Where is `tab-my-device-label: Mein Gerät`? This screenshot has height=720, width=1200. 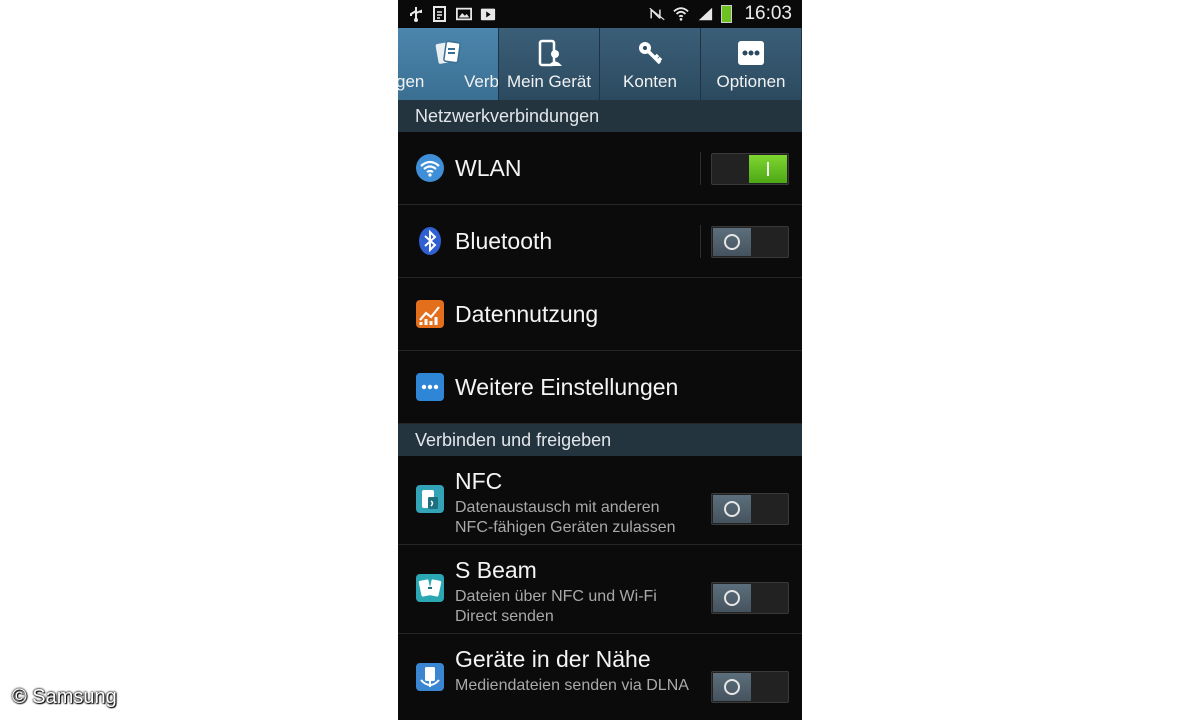
tab-my-device-label: Mein Gerät is located at coordinates (549, 81).